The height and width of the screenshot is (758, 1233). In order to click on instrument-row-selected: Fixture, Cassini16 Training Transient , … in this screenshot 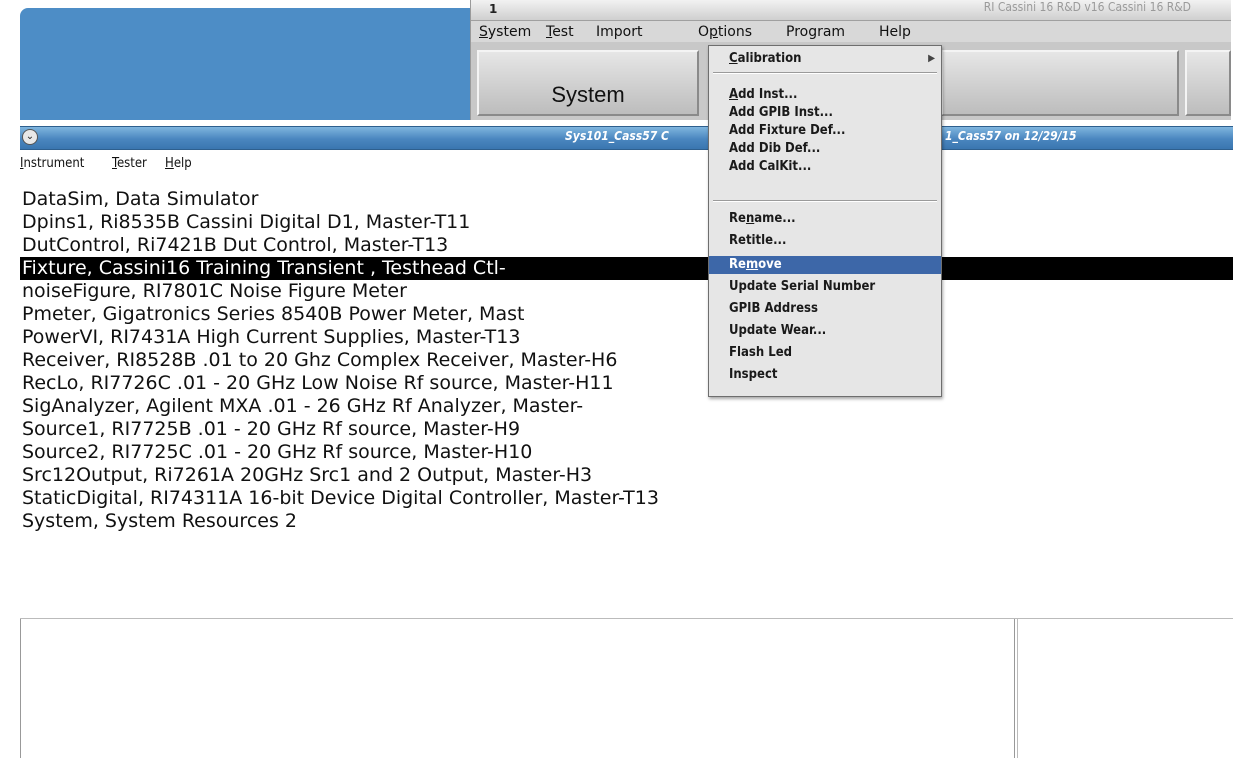, I will do `click(626, 268)`.